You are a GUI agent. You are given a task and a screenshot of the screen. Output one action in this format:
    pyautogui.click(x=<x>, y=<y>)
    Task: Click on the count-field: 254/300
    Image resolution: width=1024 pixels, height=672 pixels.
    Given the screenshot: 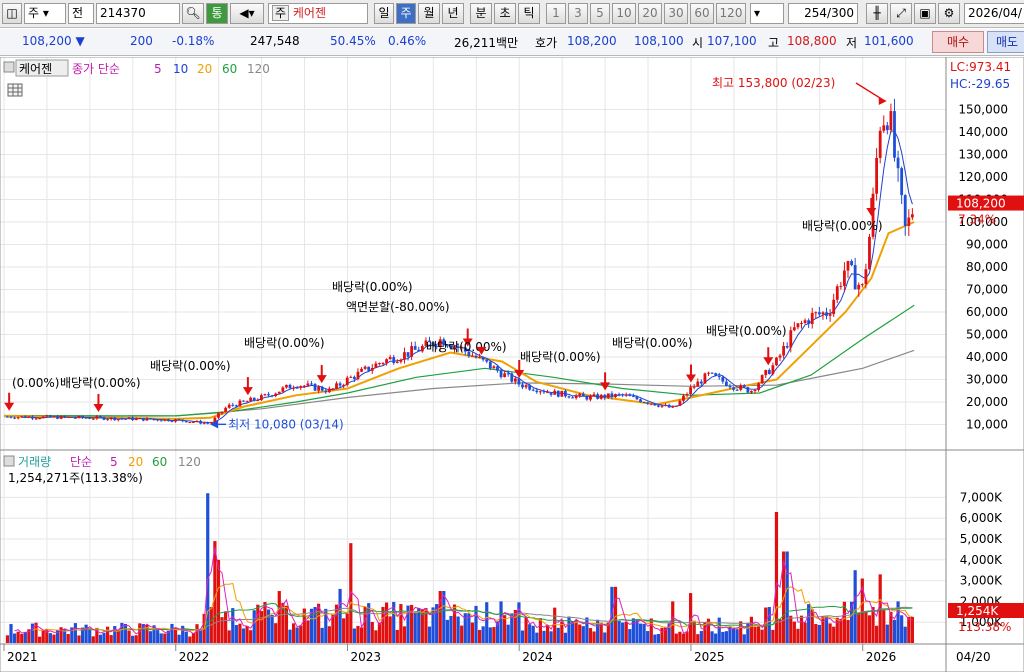 What is the action you would take?
    pyautogui.click(x=823, y=13)
    